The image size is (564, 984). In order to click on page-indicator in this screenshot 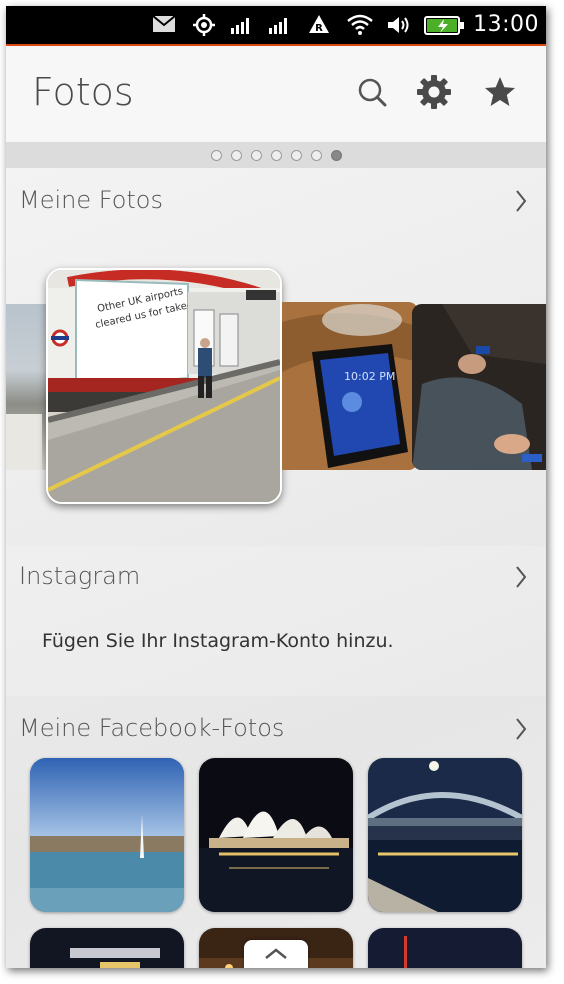, I will do `click(276, 155)`.